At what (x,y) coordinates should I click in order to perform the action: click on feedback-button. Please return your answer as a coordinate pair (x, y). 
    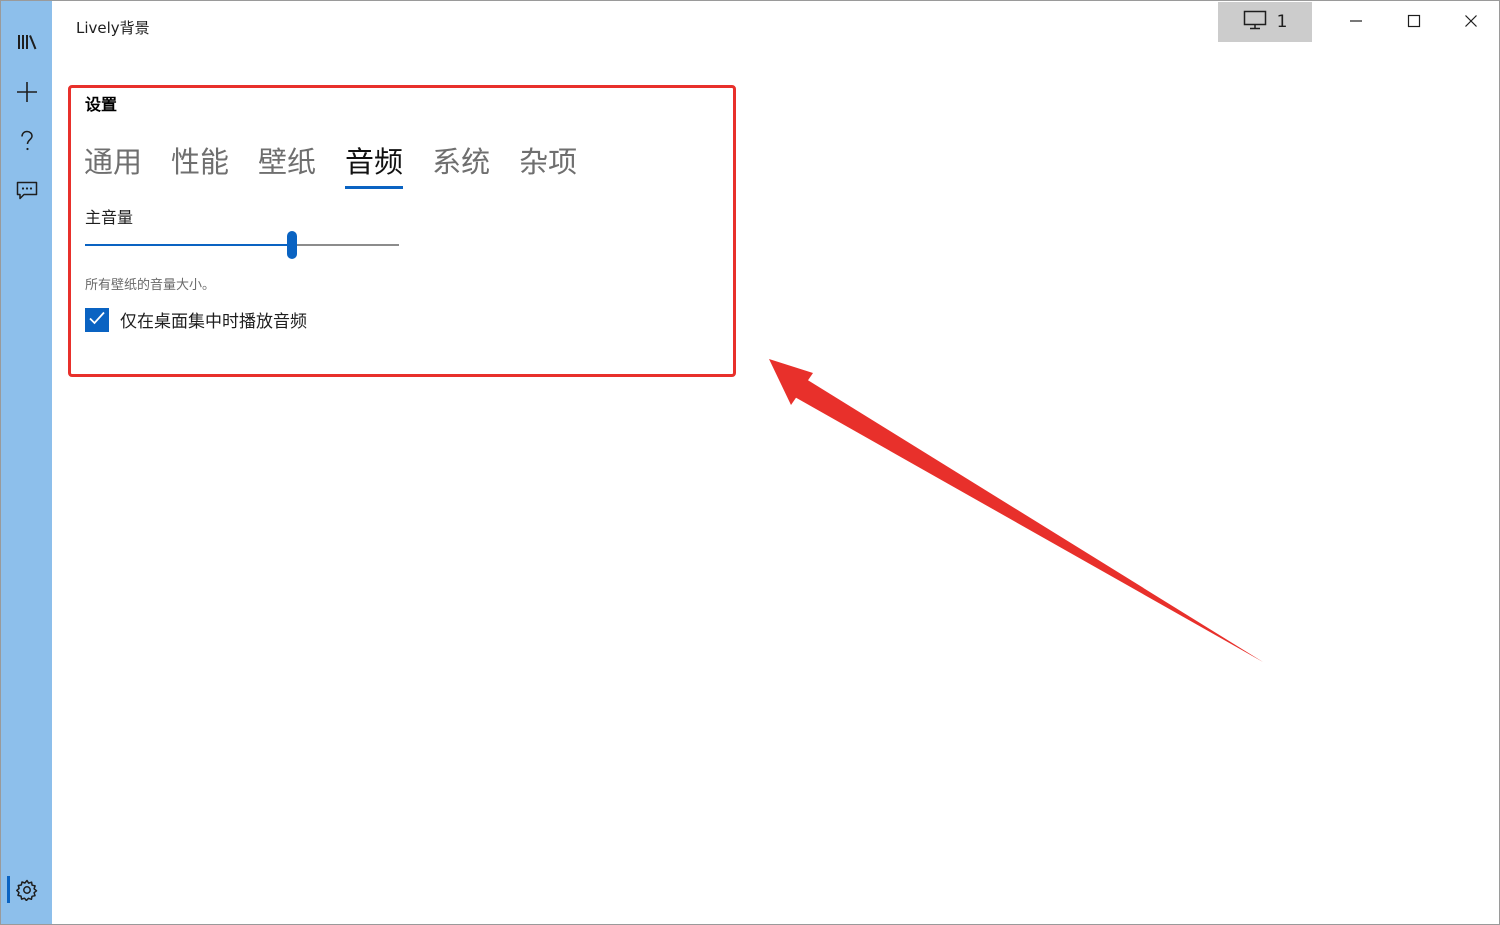
    Looking at the image, I should click on (26, 191).